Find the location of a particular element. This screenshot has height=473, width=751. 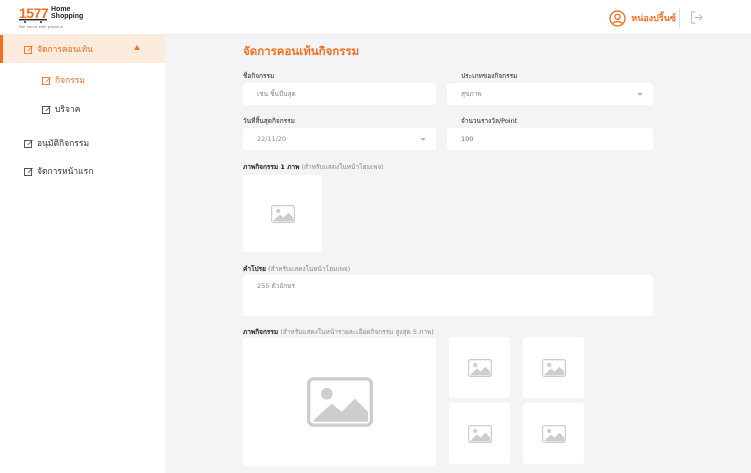

end-date-value: 22/11/20 is located at coordinates (272, 139).